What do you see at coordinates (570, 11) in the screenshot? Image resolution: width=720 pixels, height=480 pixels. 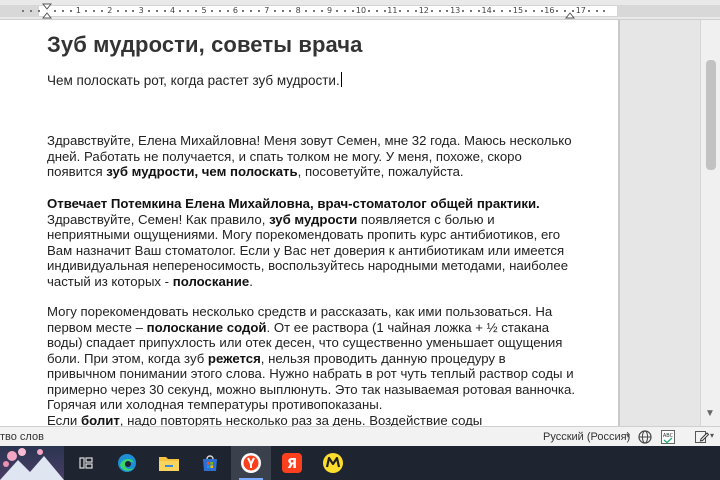 I see `right-indent-marker` at bounding box center [570, 11].